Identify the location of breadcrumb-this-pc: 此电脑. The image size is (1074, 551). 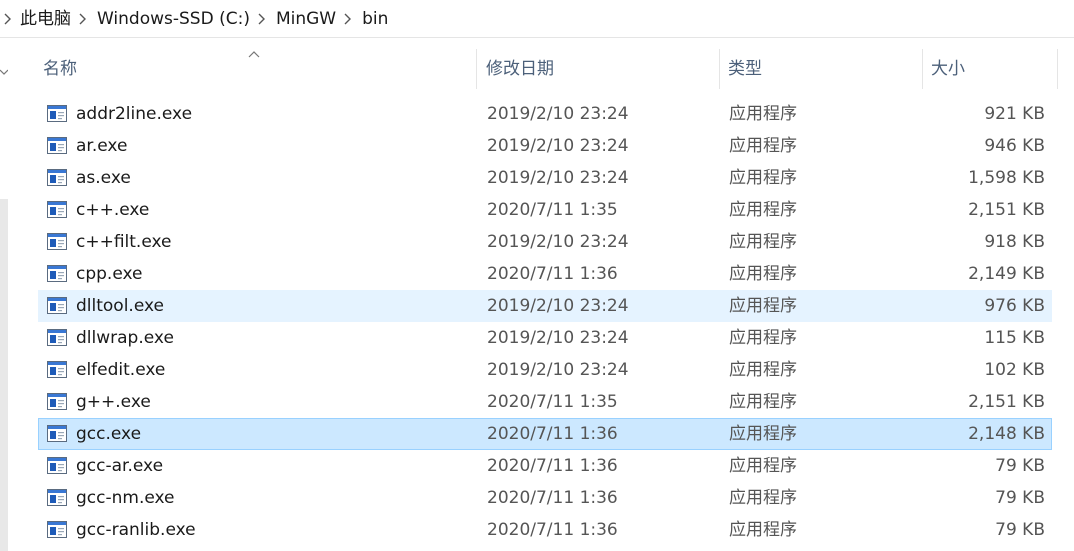
(46, 19).